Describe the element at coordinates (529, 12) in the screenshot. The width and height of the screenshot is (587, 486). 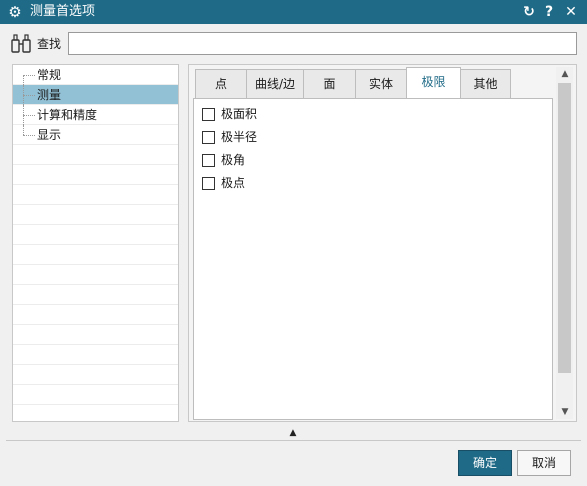
I see `reset-icon: ↻` at that location.